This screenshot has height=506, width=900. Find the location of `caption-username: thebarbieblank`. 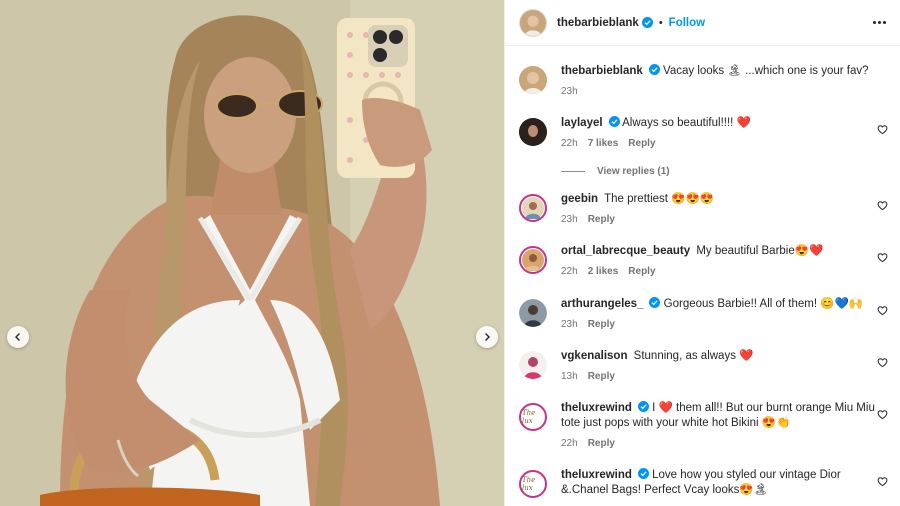

caption-username: thebarbieblank is located at coordinates (602, 71).